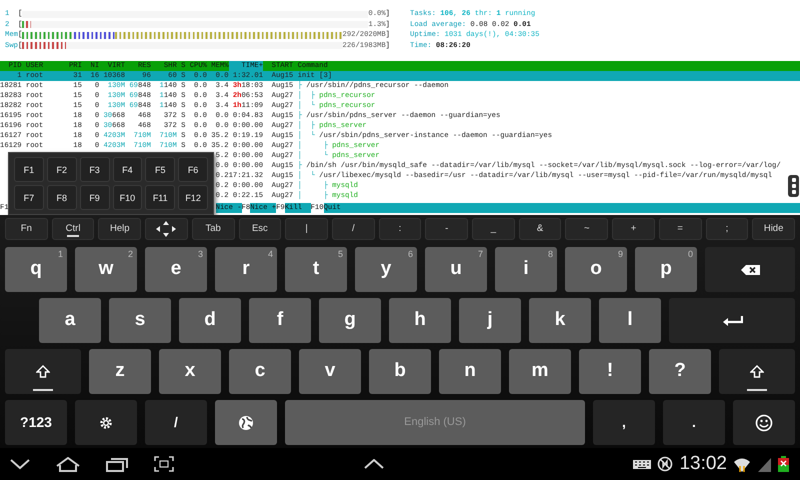  I want to click on function-row-key: /, so click(353, 229).